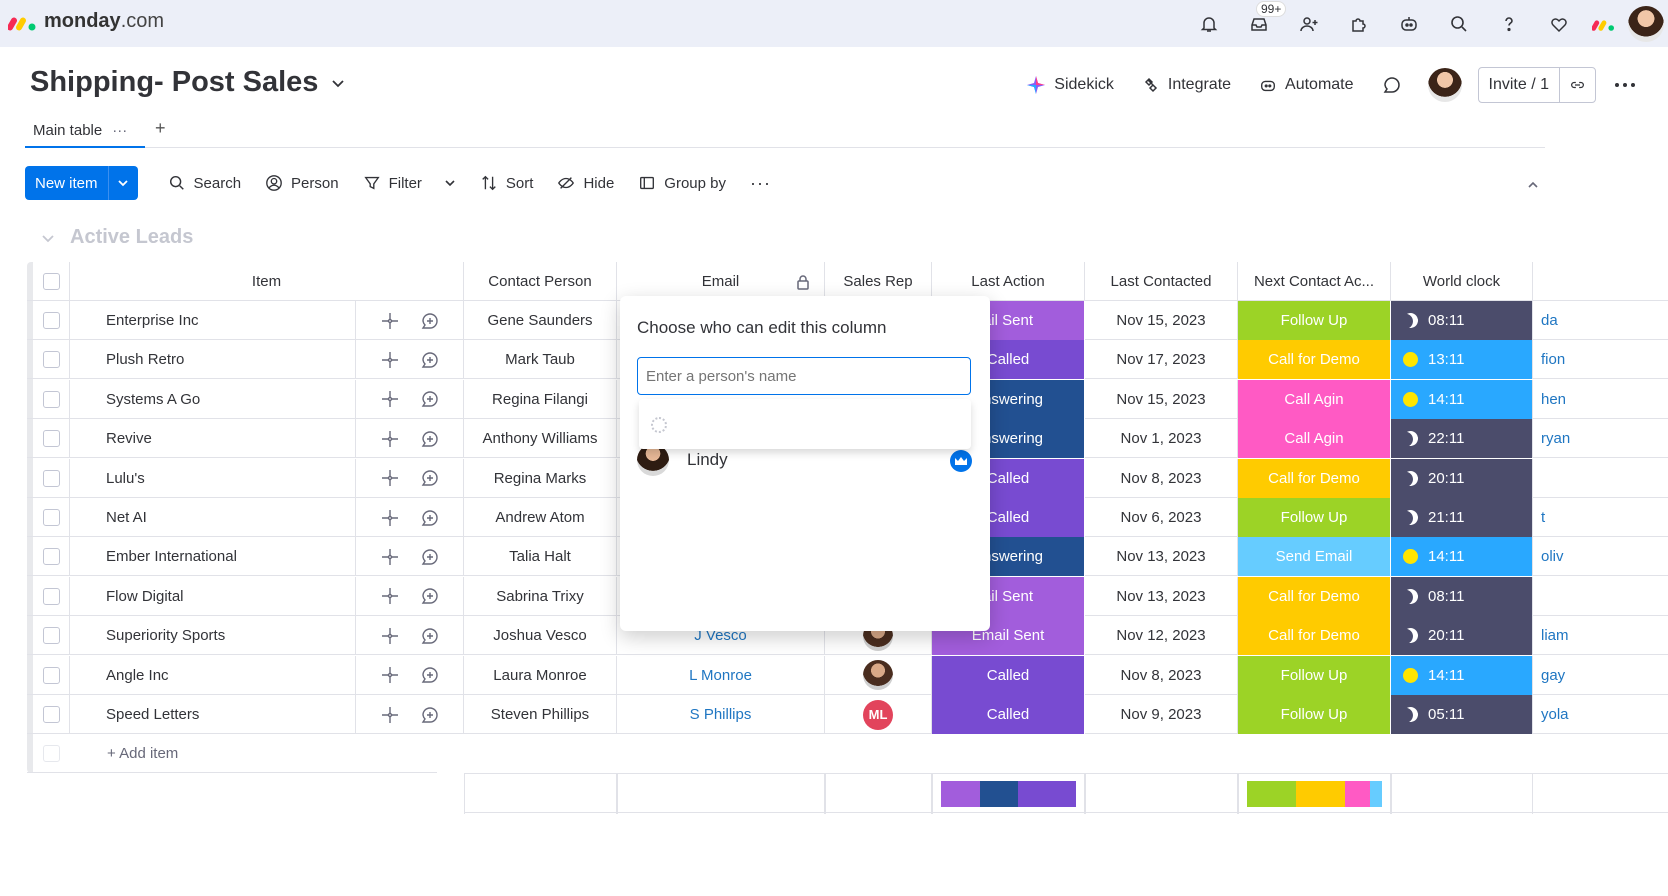 The image size is (1668, 896). I want to click on sales-rep-cell: ML, so click(878, 714).